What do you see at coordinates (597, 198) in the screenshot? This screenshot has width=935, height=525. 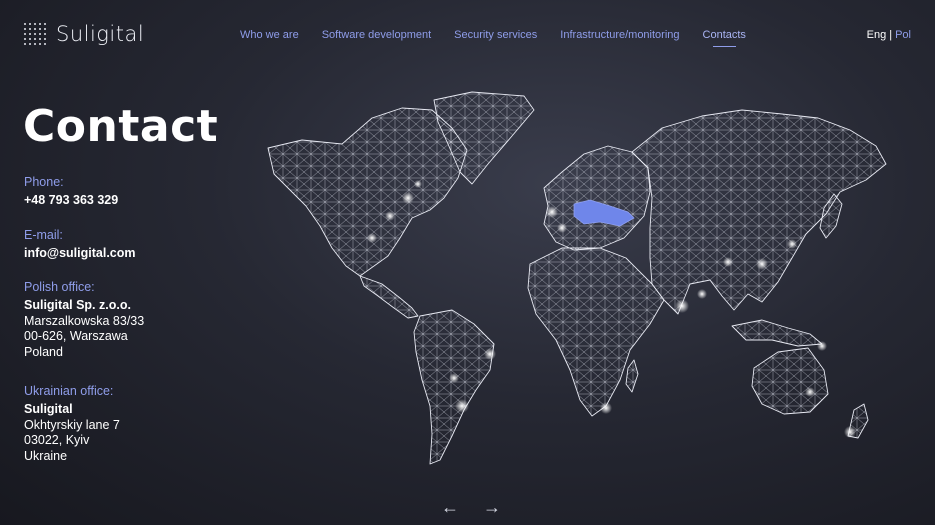 I see `europe` at bounding box center [597, 198].